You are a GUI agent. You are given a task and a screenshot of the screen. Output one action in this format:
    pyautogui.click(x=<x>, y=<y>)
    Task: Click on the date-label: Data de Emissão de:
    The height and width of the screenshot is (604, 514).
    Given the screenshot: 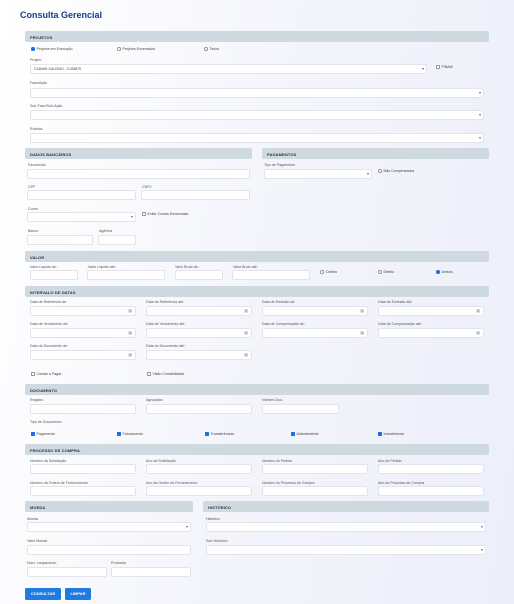 What is the action you would take?
    pyautogui.click(x=279, y=302)
    